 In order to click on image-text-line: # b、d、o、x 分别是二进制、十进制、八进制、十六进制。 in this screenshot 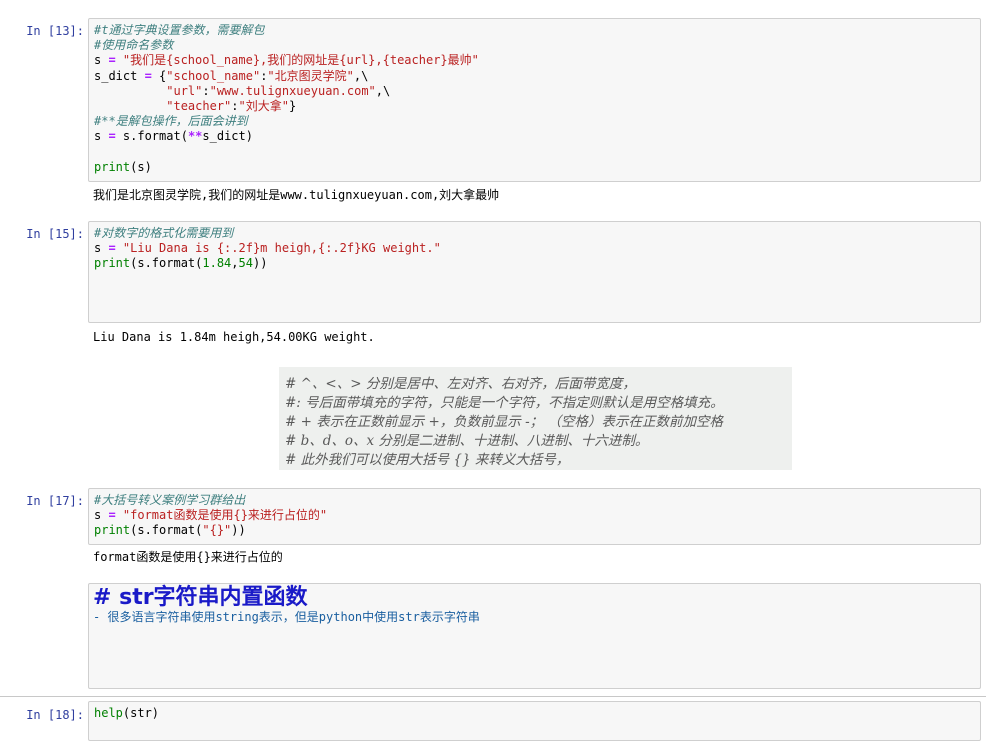, I will do `click(467, 441)`.